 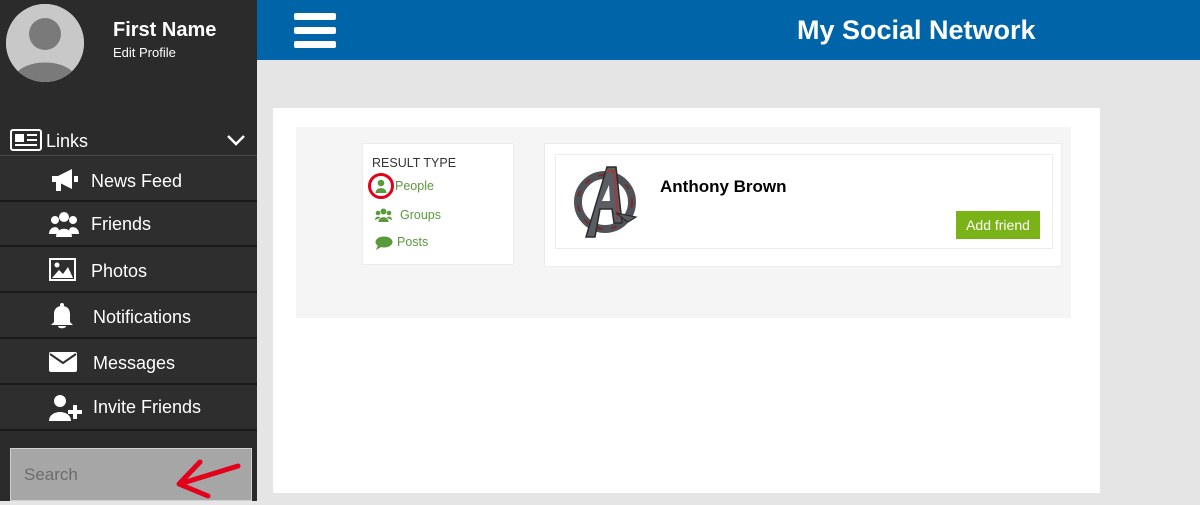 What do you see at coordinates (63, 364) in the screenshot?
I see `envelope-icon` at bounding box center [63, 364].